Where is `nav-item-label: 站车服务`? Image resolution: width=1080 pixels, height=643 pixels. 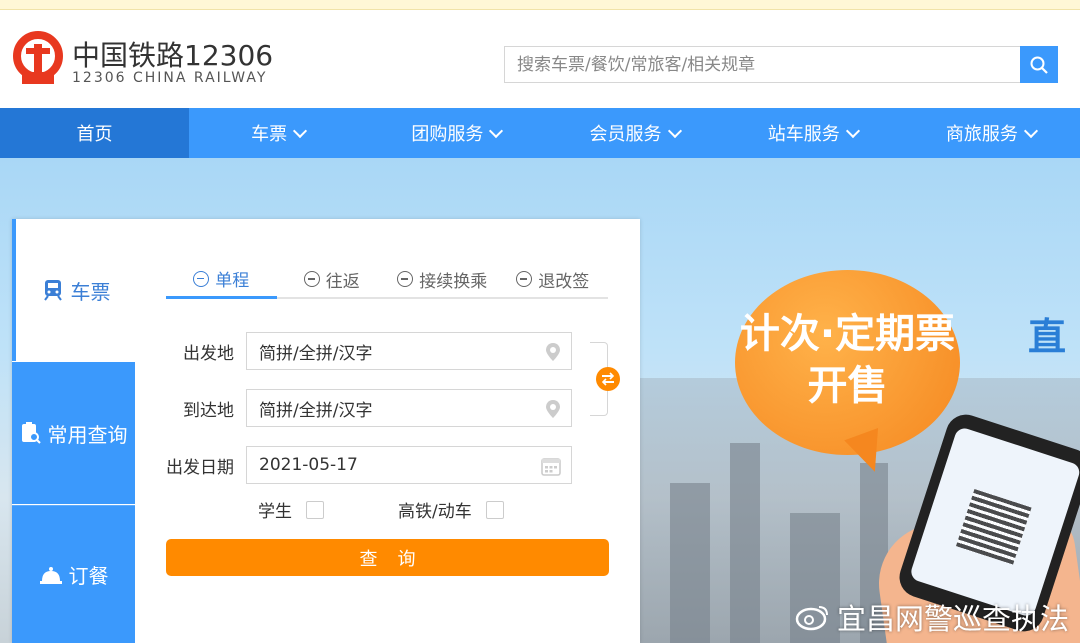
nav-item-label: 站车服务 is located at coordinates (803, 134).